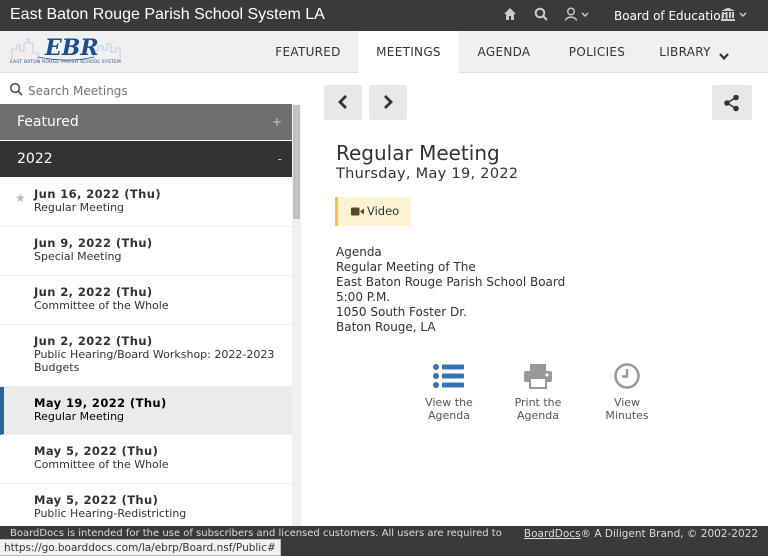  I want to click on chevron-right-icon, so click(388, 102).